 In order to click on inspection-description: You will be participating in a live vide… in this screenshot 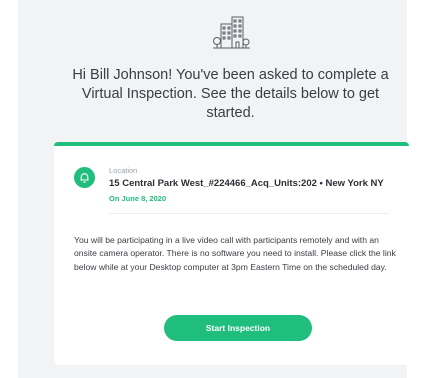, I will do `click(235, 253)`.